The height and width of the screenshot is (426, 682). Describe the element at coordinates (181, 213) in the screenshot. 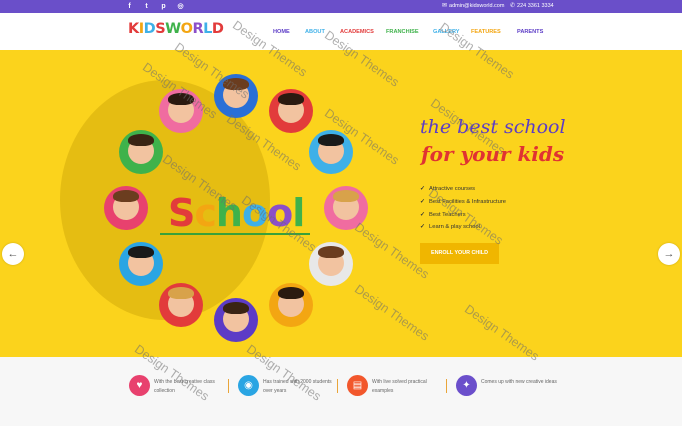

I see `school-letter: S` at that location.